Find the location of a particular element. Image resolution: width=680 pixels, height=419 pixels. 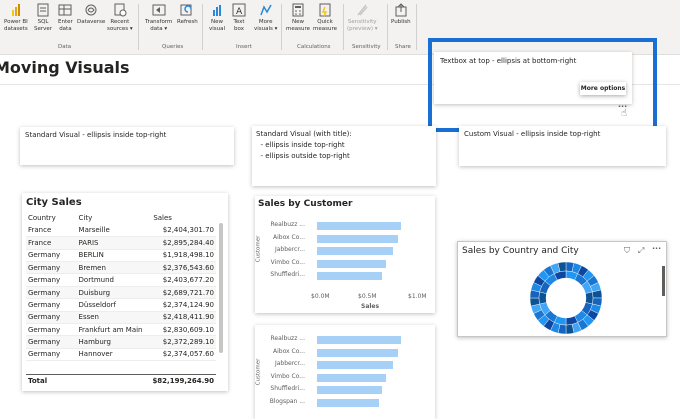

publish-icon is located at coordinates (401, 10).